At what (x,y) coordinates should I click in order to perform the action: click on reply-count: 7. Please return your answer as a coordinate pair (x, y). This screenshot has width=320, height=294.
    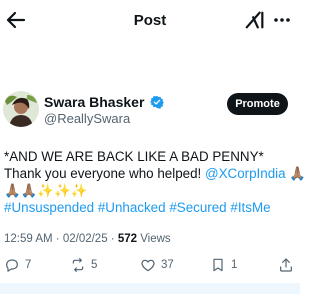
    Looking at the image, I should click on (28, 265).